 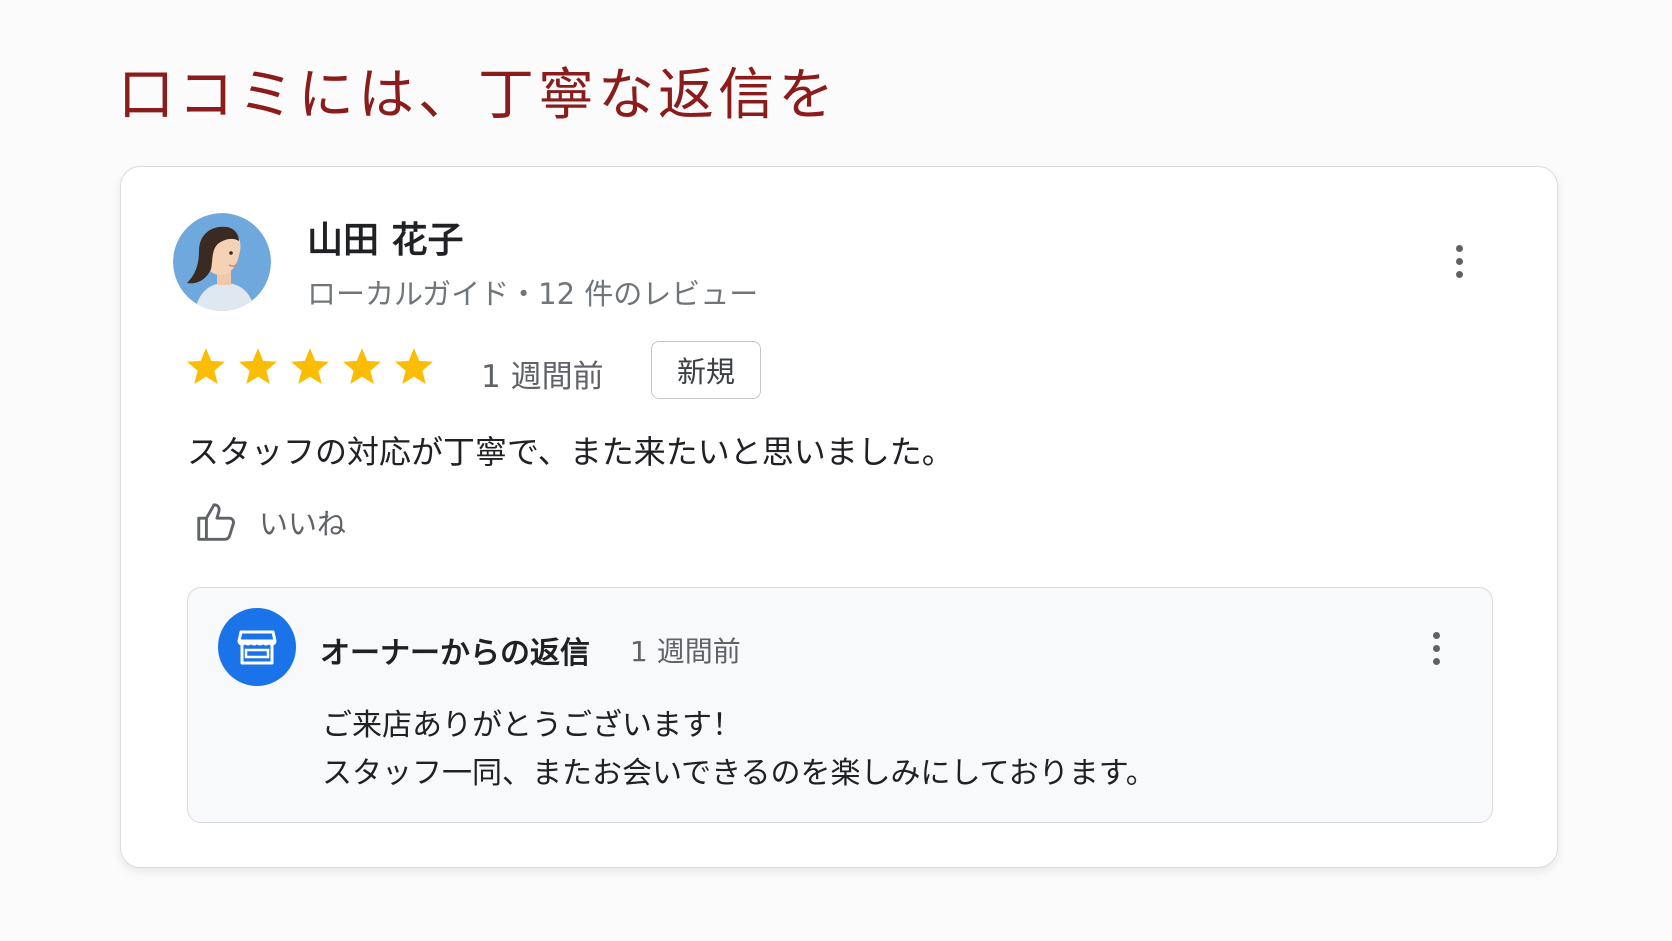 I want to click on owner-reply-title: オーナーからの返信, so click(x=455, y=653).